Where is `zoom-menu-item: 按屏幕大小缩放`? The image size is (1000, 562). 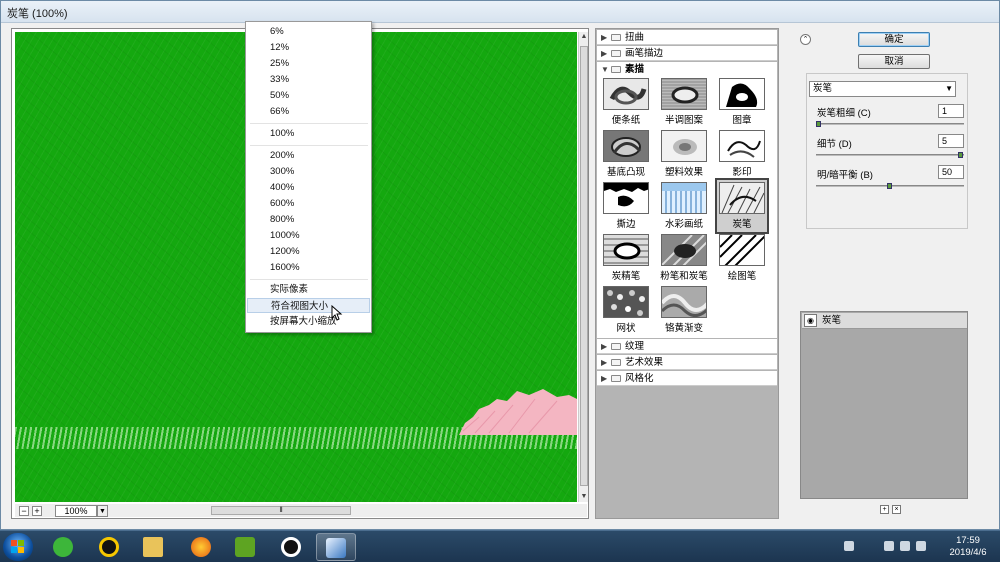 zoom-menu-item: 按屏幕大小缩放 is located at coordinates (308, 321).